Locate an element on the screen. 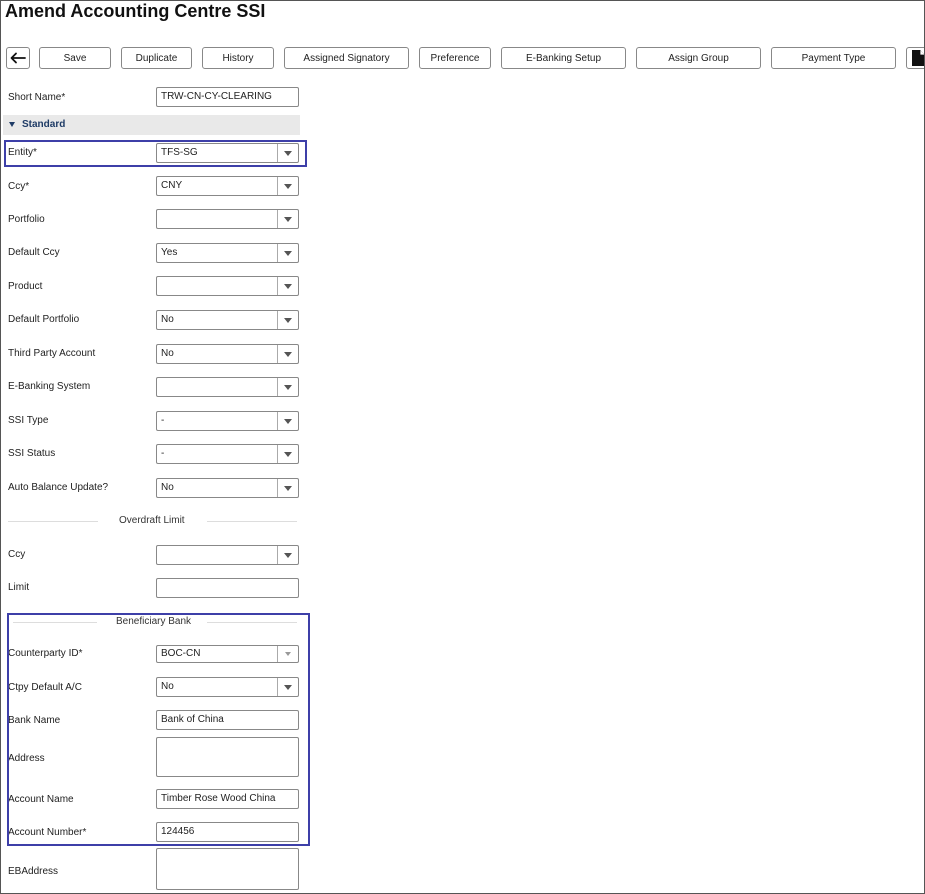 This screenshot has width=925, height=894. document-icon is located at coordinates (918, 58).